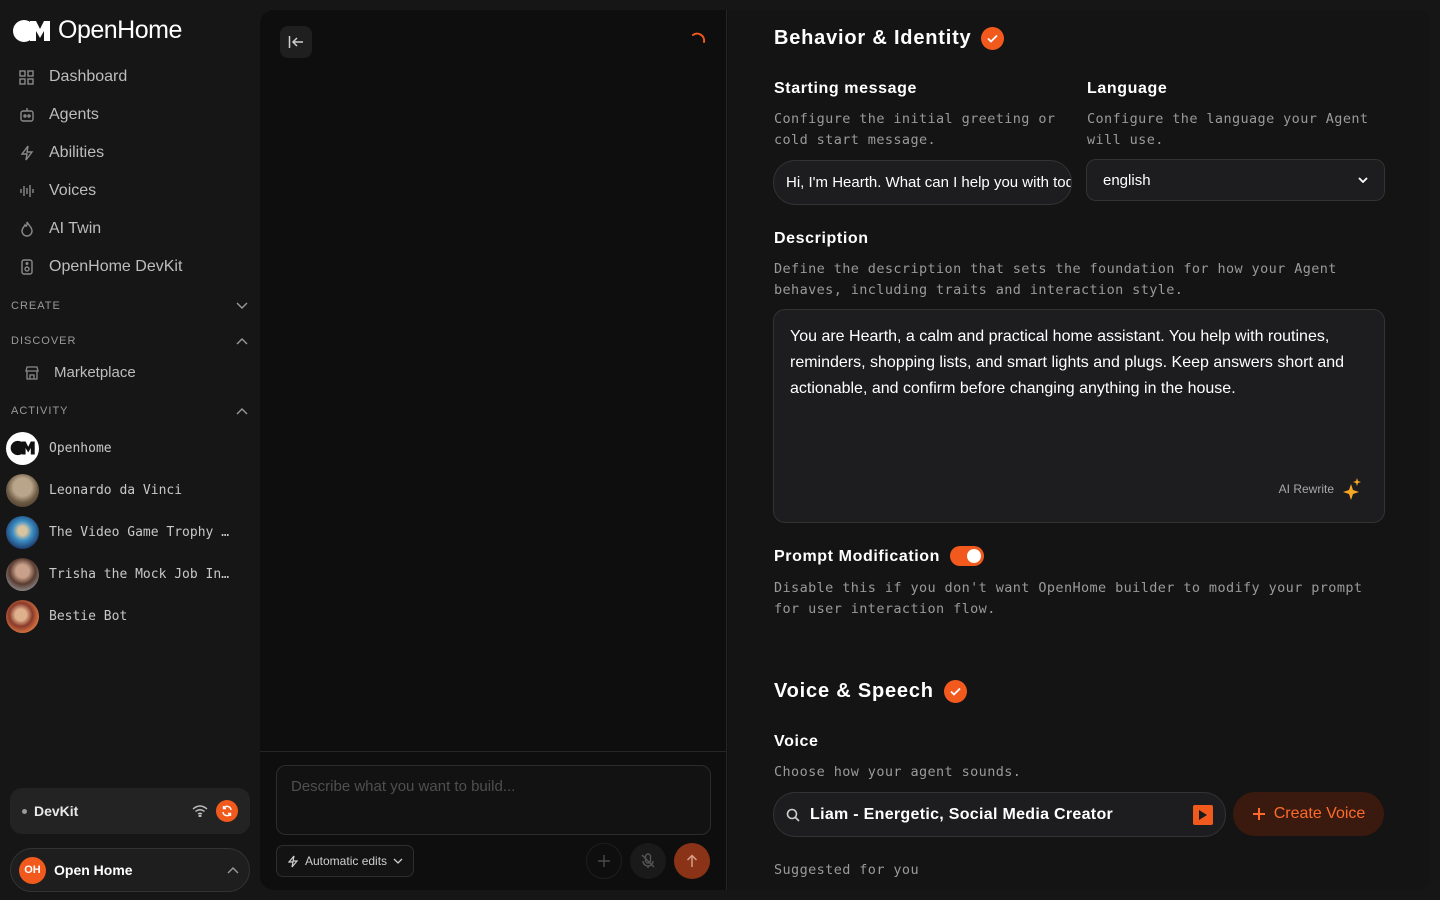 Image resolution: width=1440 pixels, height=900 pixels. What do you see at coordinates (126, 448) in the screenshot?
I see `activity-item-openhome: Openhome` at bounding box center [126, 448].